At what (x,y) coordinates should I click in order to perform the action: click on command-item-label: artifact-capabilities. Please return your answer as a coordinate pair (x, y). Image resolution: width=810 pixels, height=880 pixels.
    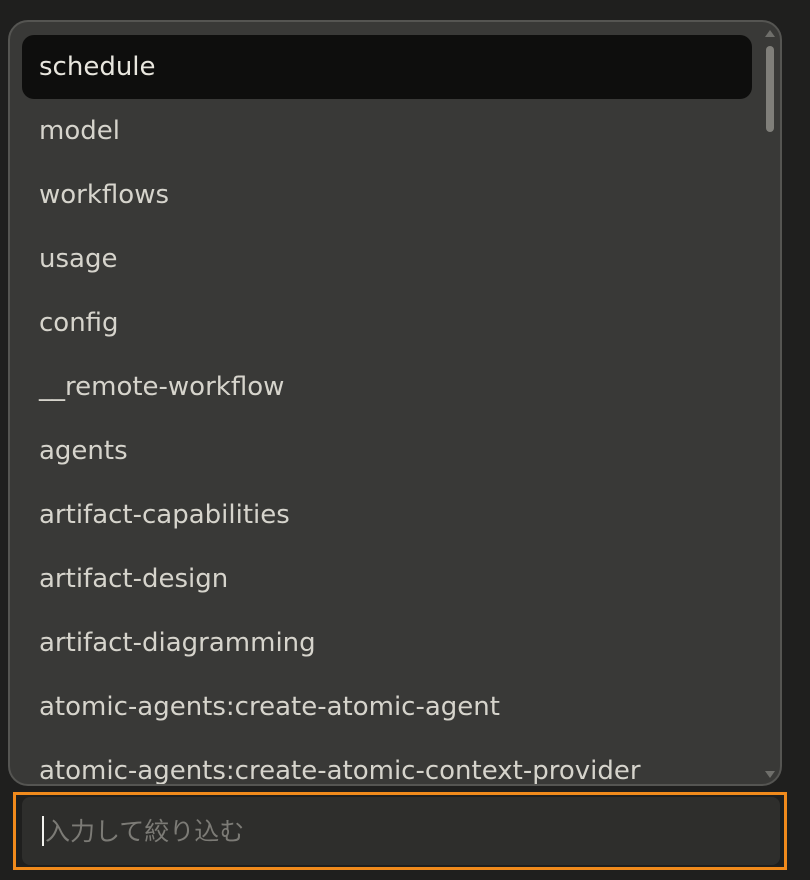
    Looking at the image, I should click on (164, 515).